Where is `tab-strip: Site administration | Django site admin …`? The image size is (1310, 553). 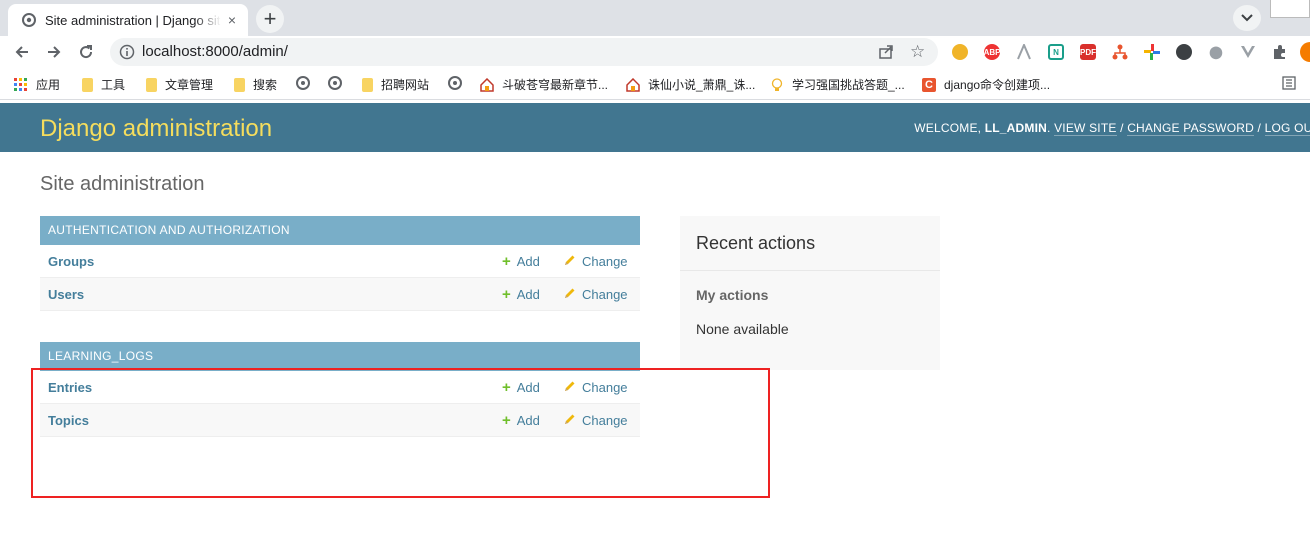 tab-strip: Site administration | Django site admin … is located at coordinates (655, 18).